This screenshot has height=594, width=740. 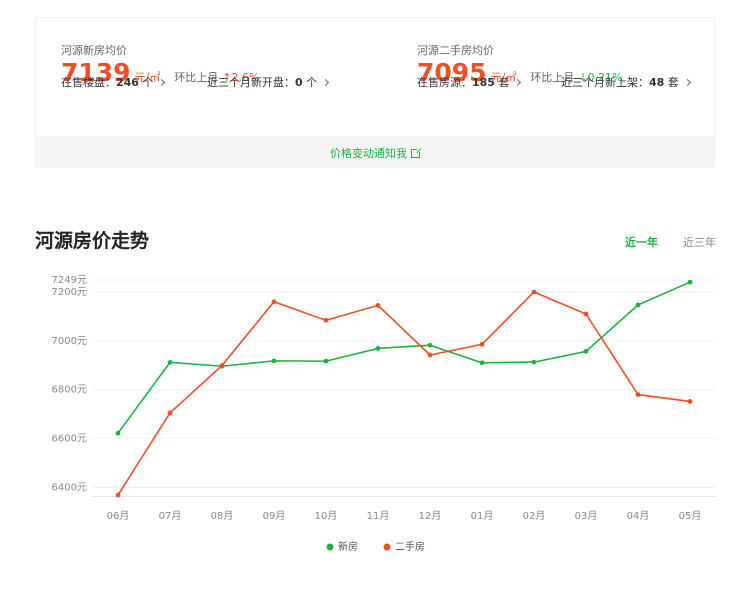 What do you see at coordinates (586, 516) in the screenshot?
I see `x-tick-label: 03月` at bounding box center [586, 516].